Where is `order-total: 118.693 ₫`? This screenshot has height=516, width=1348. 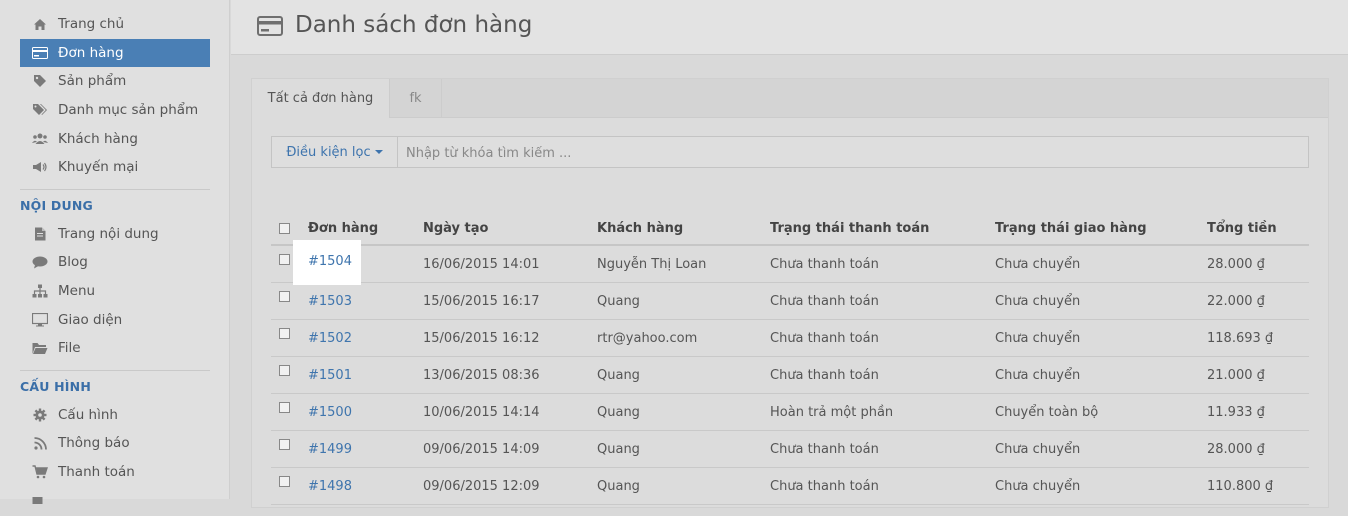 order-total: 118.693 ₫ is located at coordinates (1240, 338).